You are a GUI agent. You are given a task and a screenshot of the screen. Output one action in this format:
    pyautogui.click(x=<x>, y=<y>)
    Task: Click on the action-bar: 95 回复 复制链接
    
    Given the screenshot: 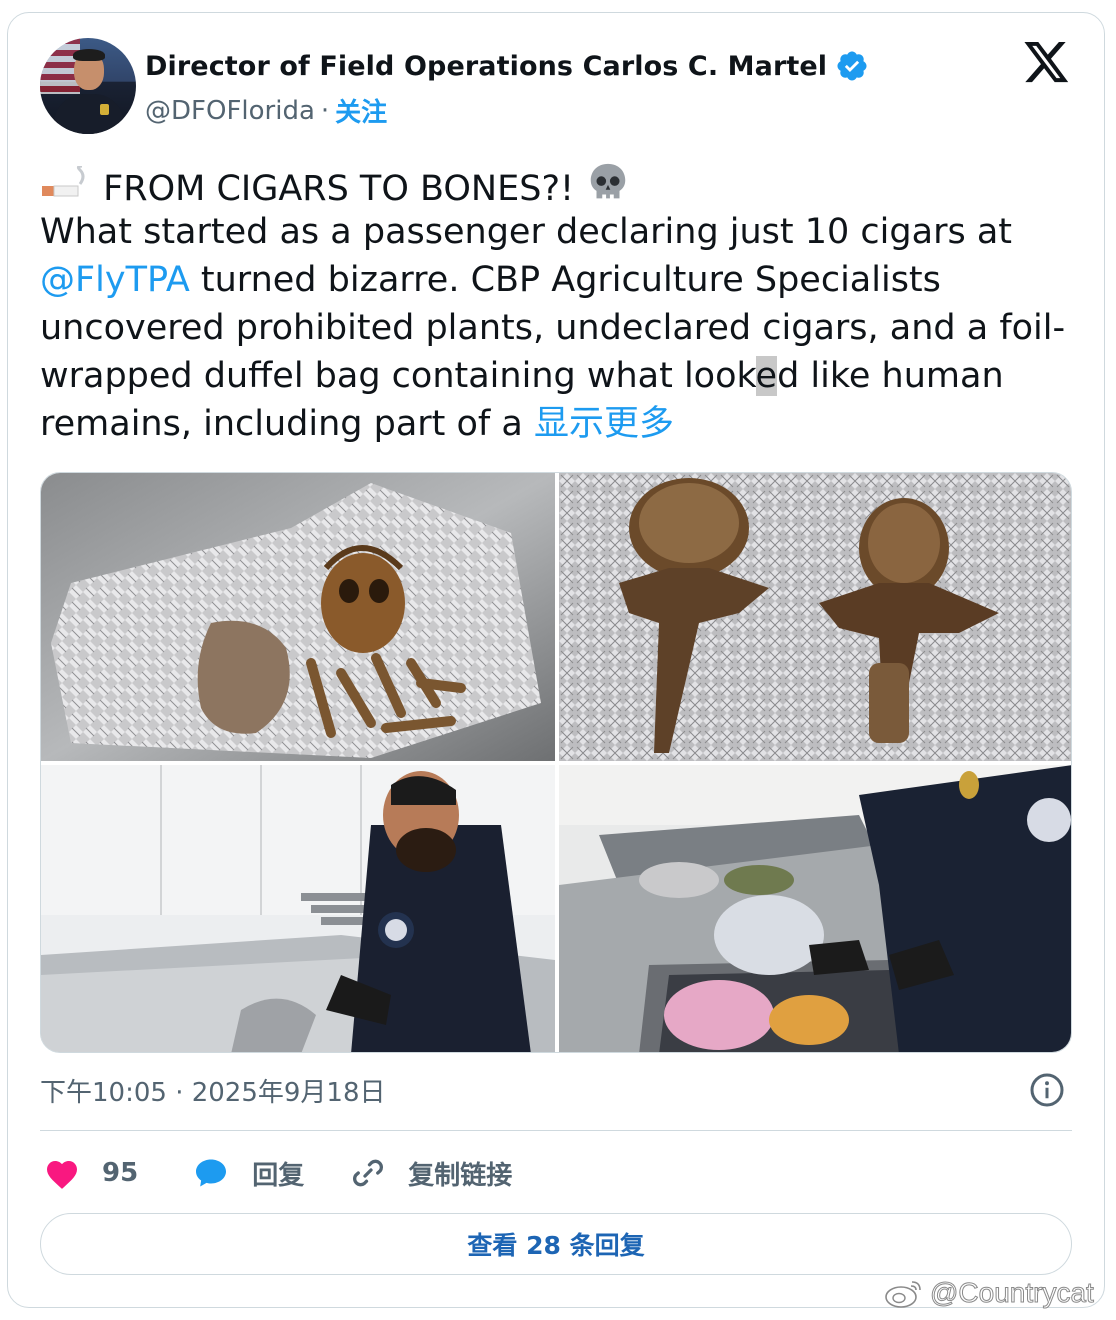 What is the action you would take?
    pyautogui.click(x=278, y=1173)
    